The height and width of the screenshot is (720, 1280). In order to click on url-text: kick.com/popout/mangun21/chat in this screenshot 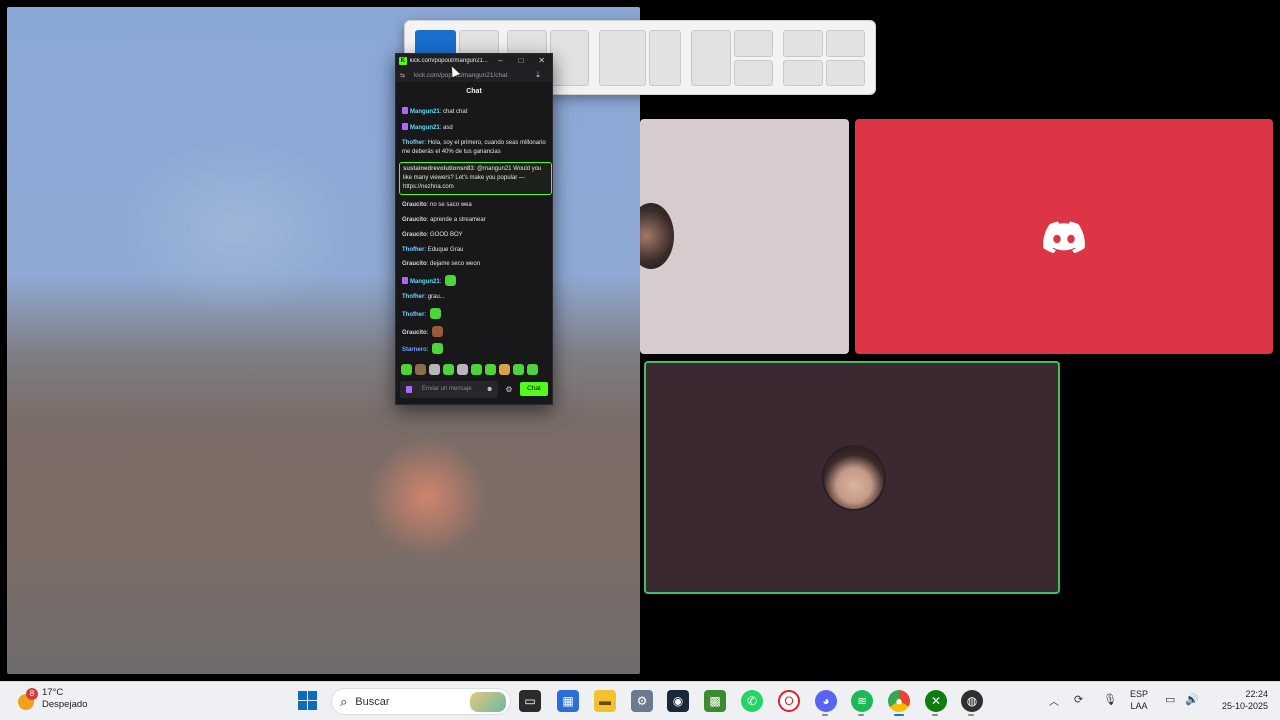, I will do `click(461, 75)`.